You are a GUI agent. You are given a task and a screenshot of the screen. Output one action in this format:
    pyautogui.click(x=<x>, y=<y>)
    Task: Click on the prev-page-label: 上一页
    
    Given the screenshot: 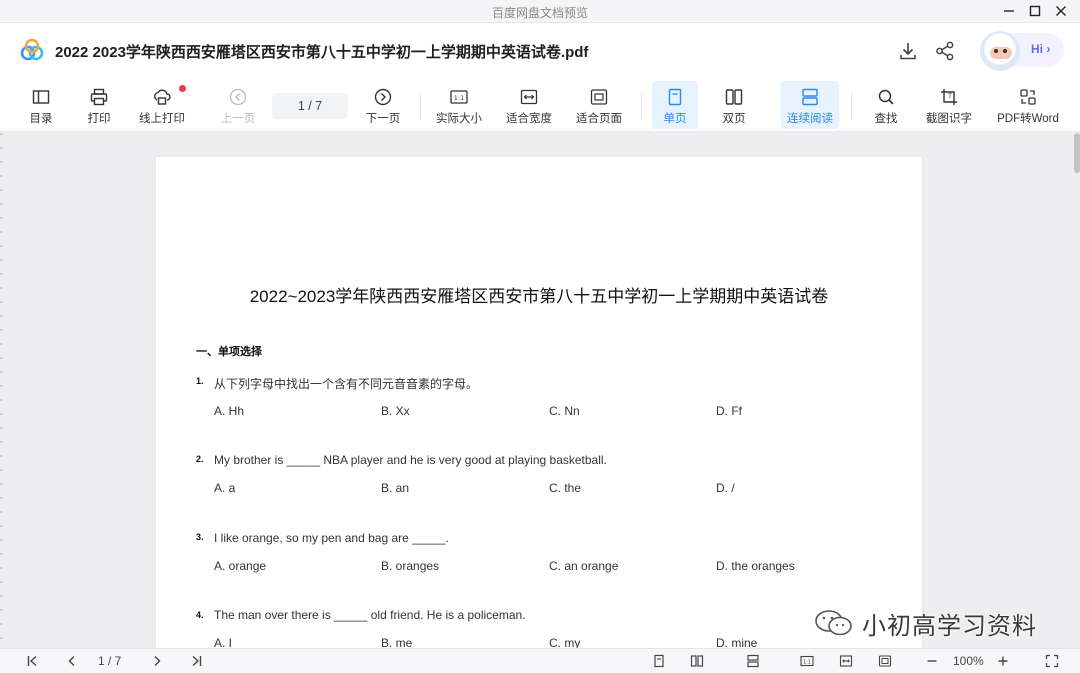 What is the action you would take?
    pyautogui.click(x=238, y=119)
    